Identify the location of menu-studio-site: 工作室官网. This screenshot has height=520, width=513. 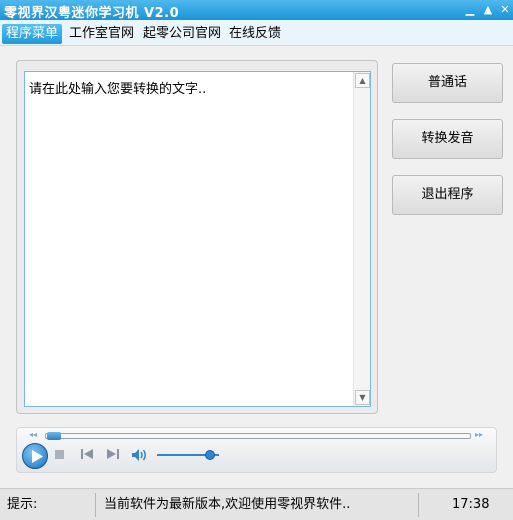
(101, 34).